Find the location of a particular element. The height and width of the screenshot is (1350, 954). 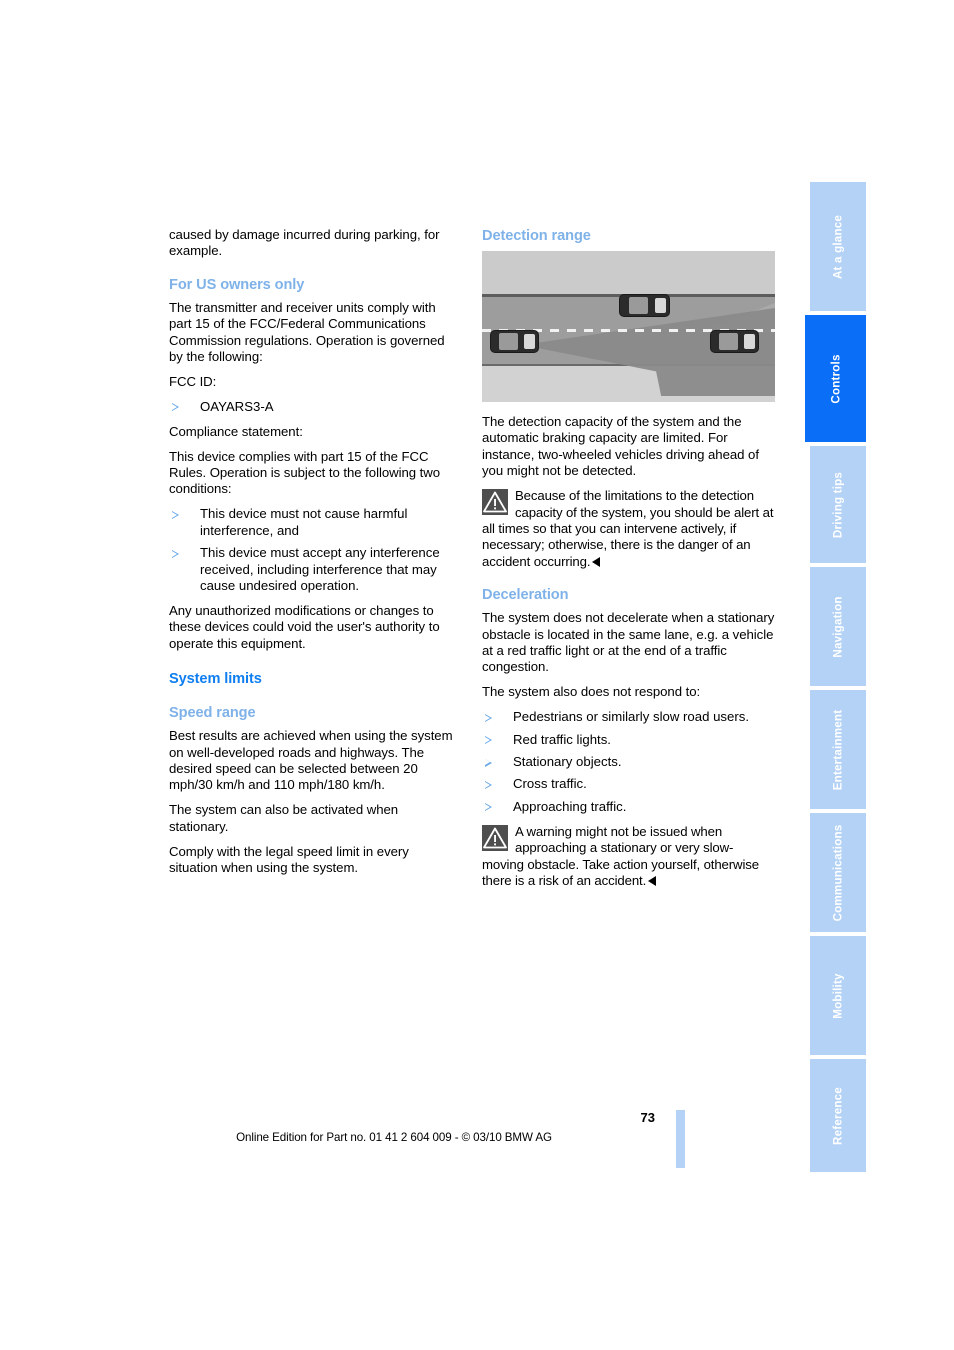

sidebar-tab-label: Driving tips is located at coordinates (838, 504).